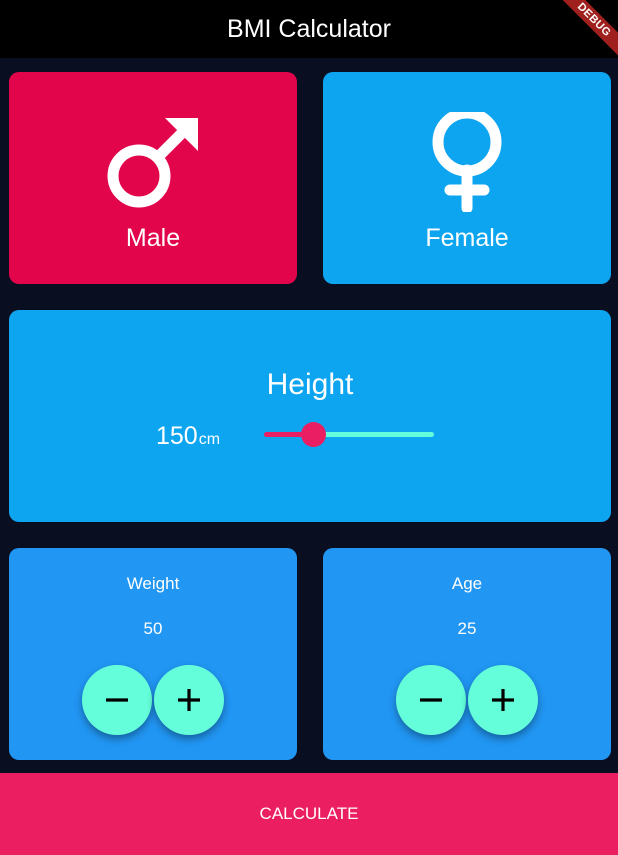 The width and height of the screenshot is (618, 855). What do you see at coordinates (153, 654) in the screenshot?
I see `weight-card: Weight 50` at bounding box center [153, 654].